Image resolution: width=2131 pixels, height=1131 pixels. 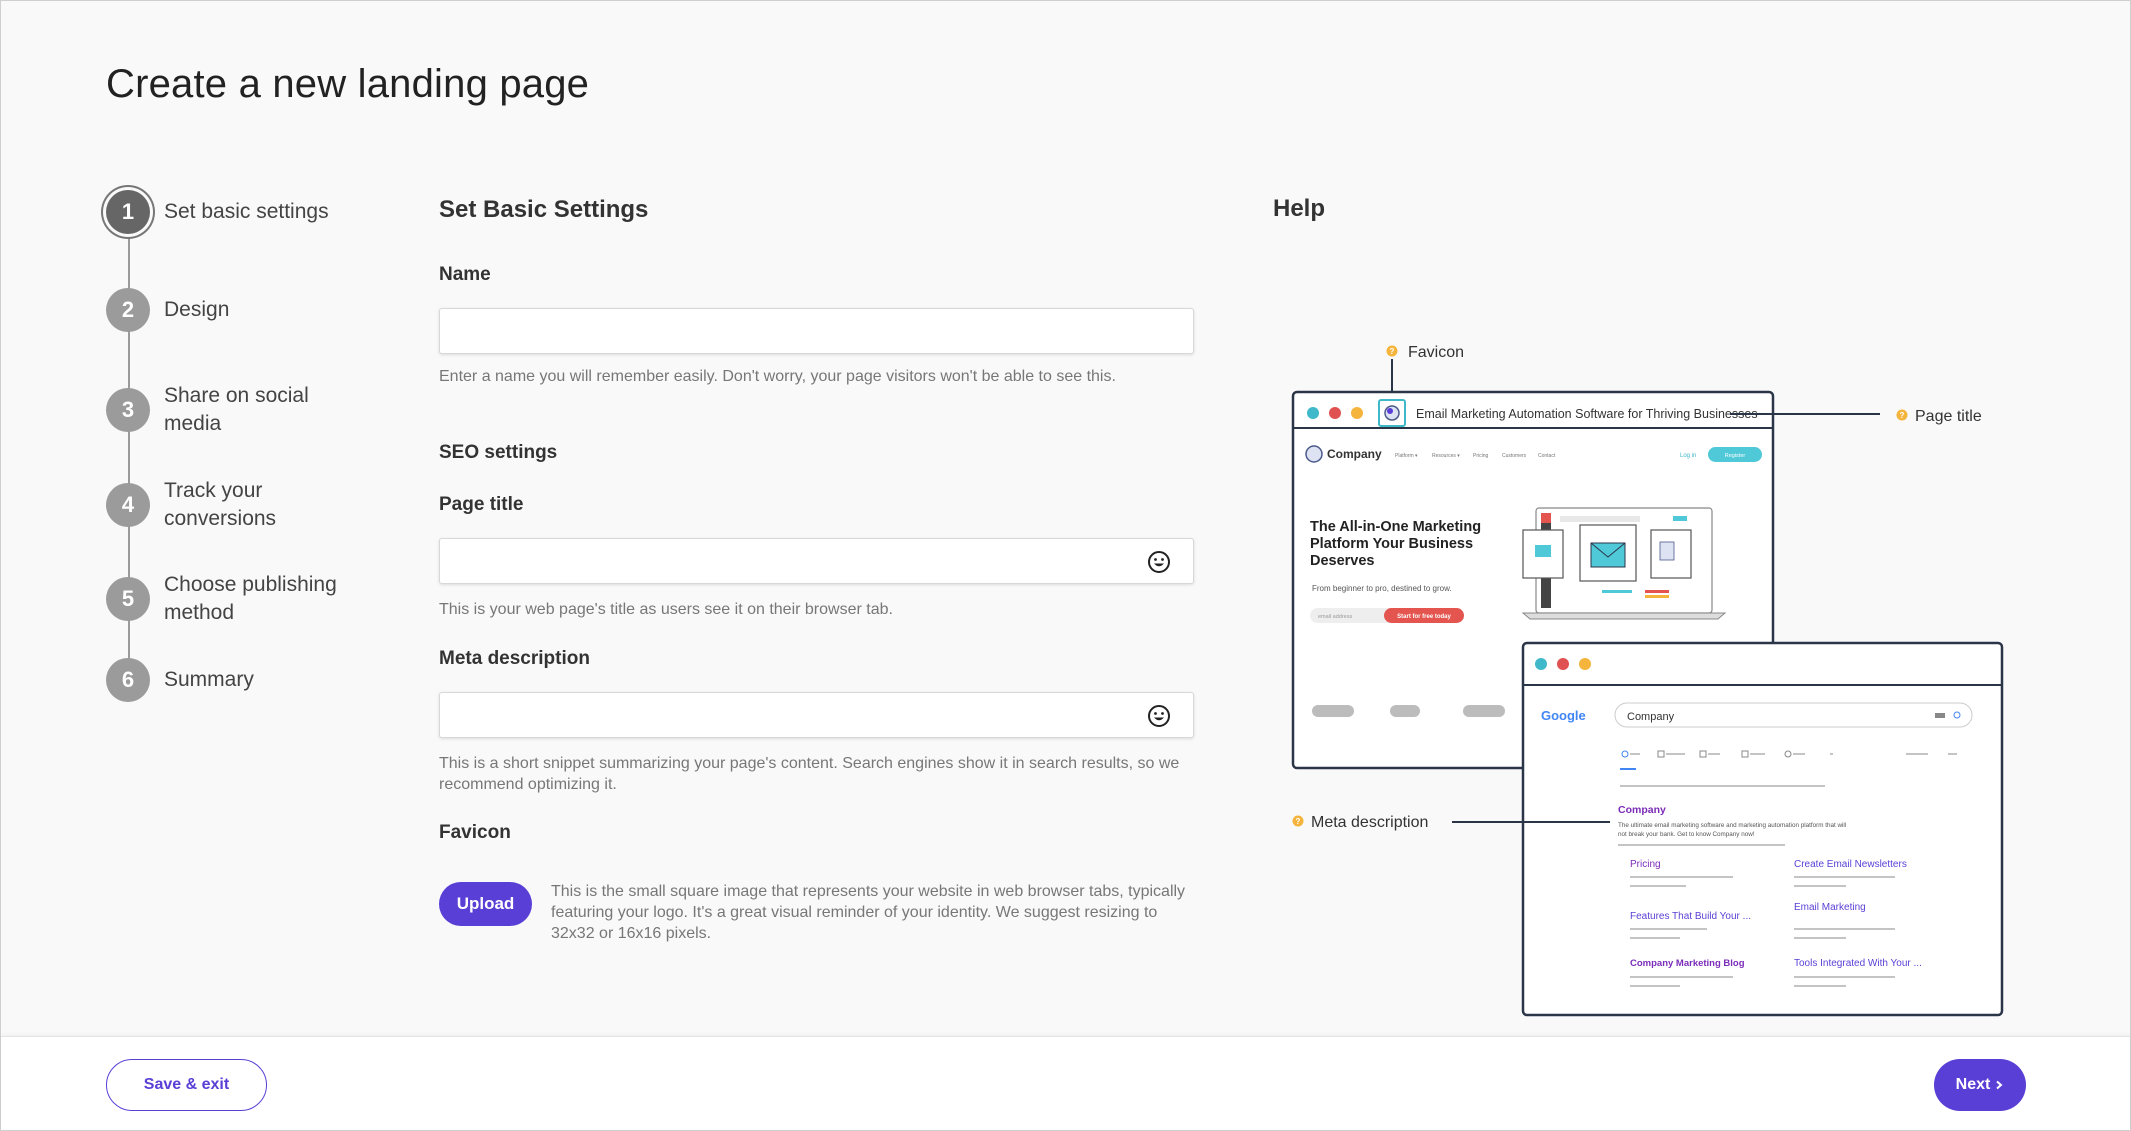 What do you see at coordinates (481, 504) in the screenshot?
I see `page-title-label: Page title` at bounding box center [481, 504].